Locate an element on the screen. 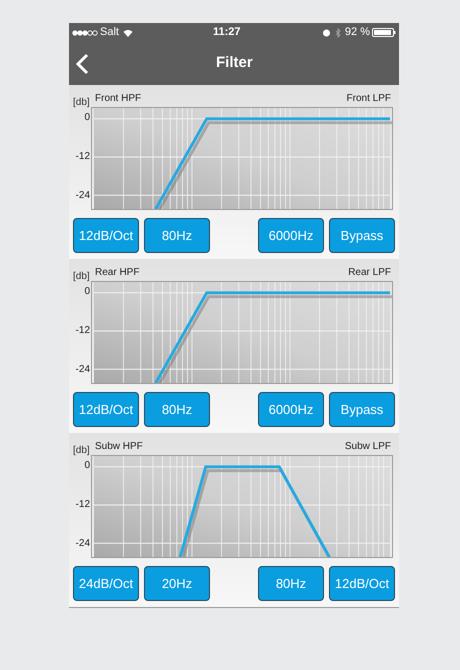 The height and width of the screenshot is (670, 460). page-title: Filter is located at coordinates (234, 63).